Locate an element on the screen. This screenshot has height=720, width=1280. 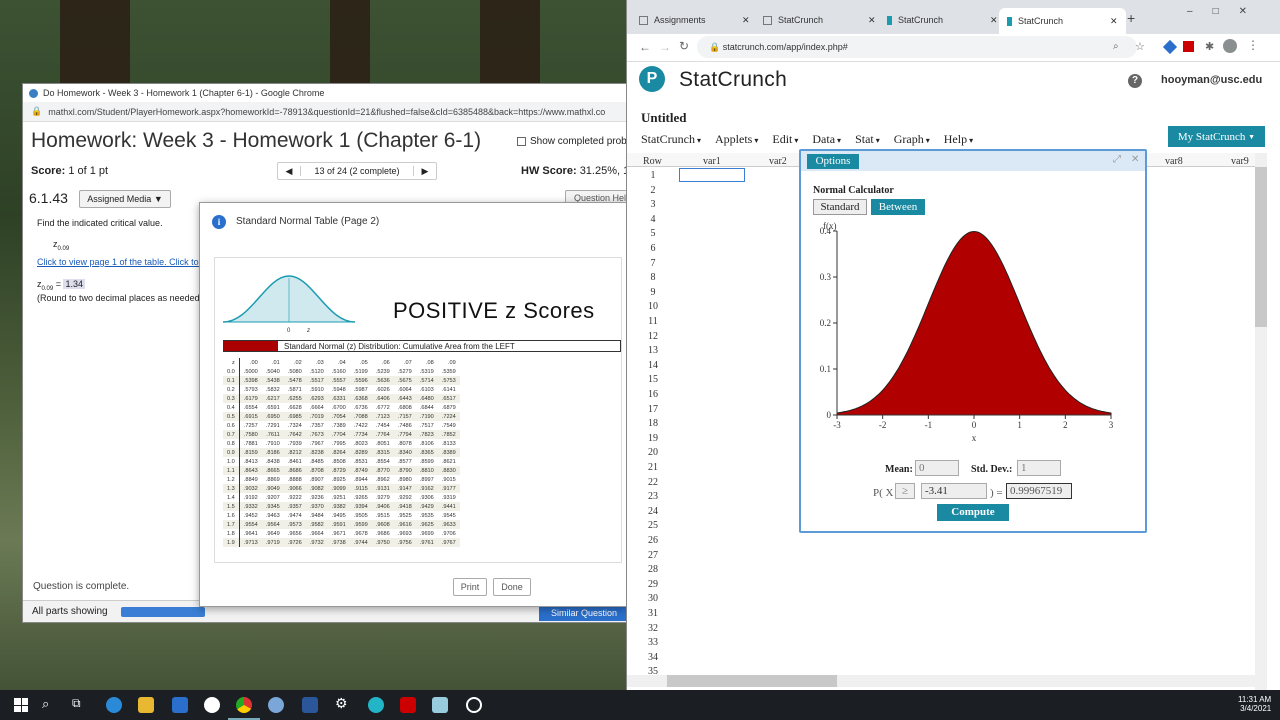
edge-icon is located at coordinates (114, 705).